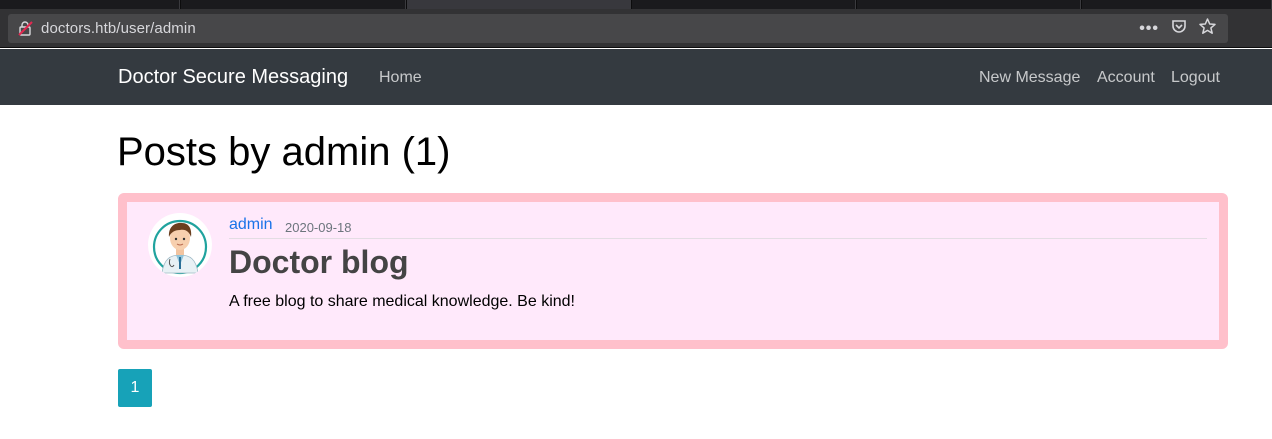 This screenshot has height=439, width=1272. What do you see at coordinates (400, 78) in the screenshot?
I see `nav-home-link: Home` at bounding box center [400, 78].